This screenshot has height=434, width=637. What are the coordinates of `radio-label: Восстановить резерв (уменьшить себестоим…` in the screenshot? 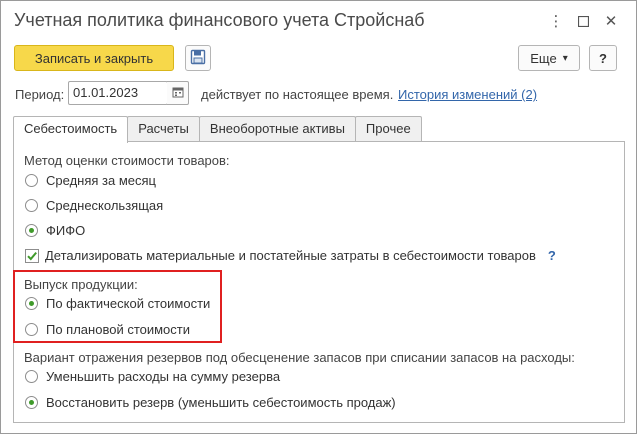 It's located at (221, 402).